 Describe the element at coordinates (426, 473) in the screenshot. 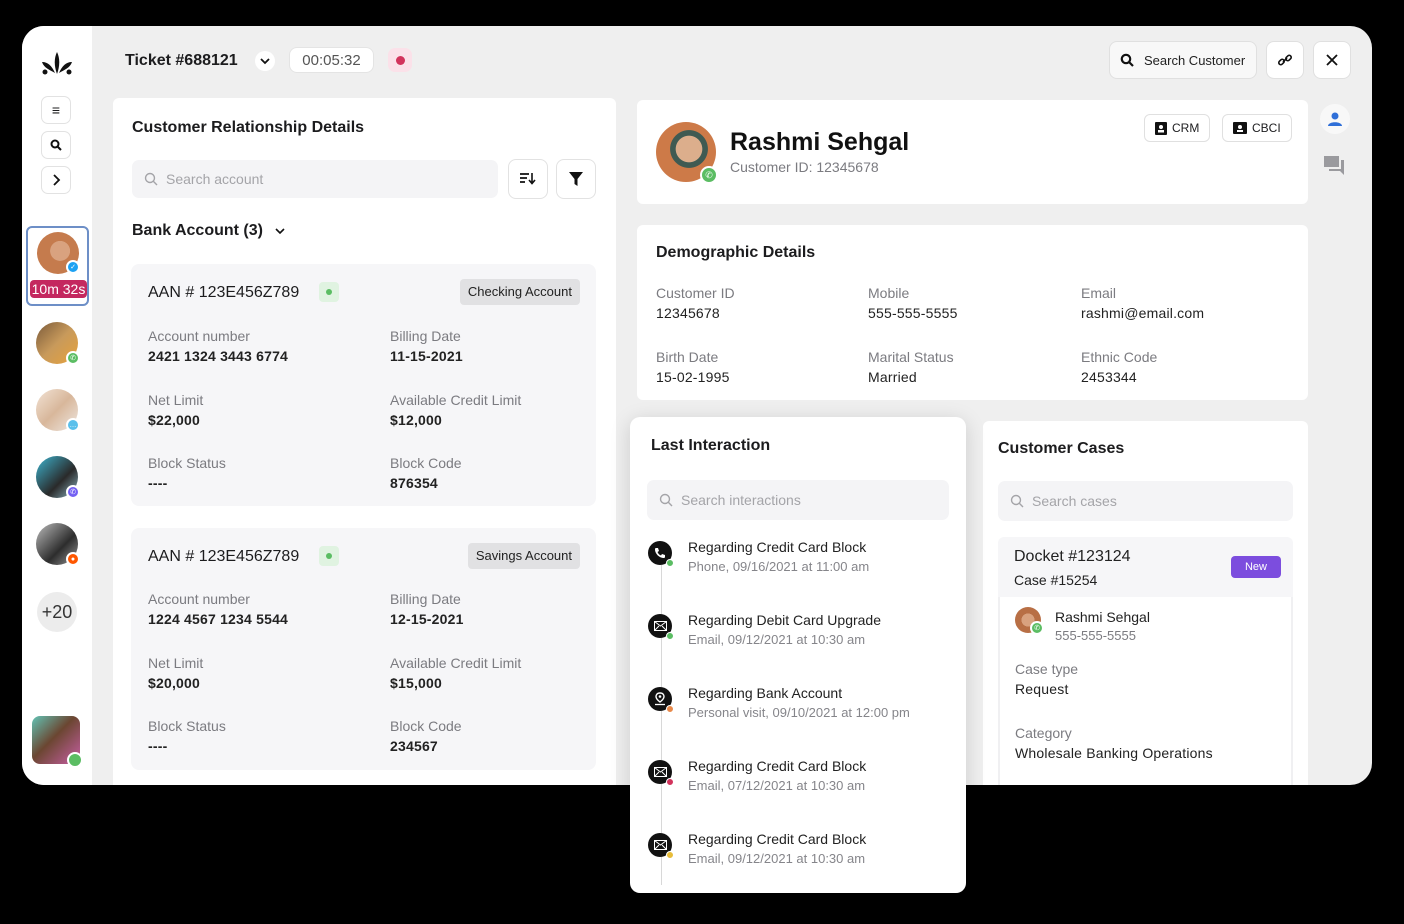

I see `field-block-code: Block Code 876354` at that location.